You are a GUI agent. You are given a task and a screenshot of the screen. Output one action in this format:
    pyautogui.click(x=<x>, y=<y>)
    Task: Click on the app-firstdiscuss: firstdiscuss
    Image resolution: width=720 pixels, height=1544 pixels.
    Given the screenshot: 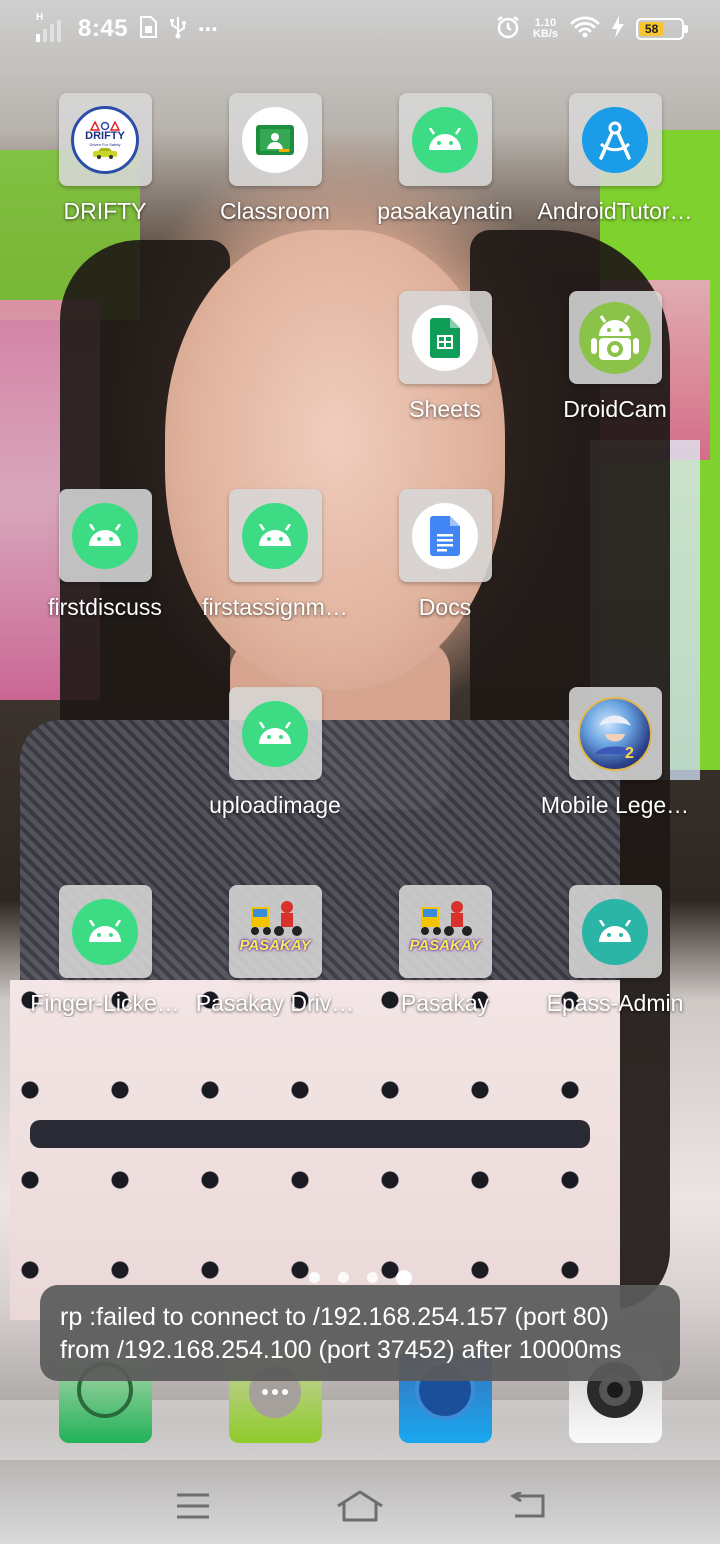 What is the action you would take?
    pyautogui.click(x=105, y=555)
    